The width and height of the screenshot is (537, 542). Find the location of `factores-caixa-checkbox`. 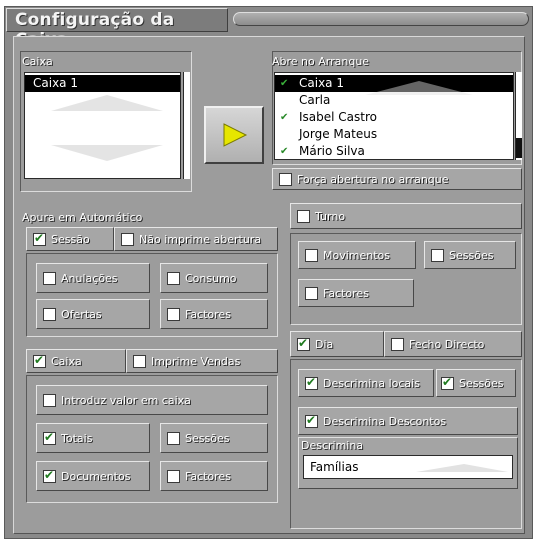

factores-caixa-checkbox is located at coordinates (173, 476).